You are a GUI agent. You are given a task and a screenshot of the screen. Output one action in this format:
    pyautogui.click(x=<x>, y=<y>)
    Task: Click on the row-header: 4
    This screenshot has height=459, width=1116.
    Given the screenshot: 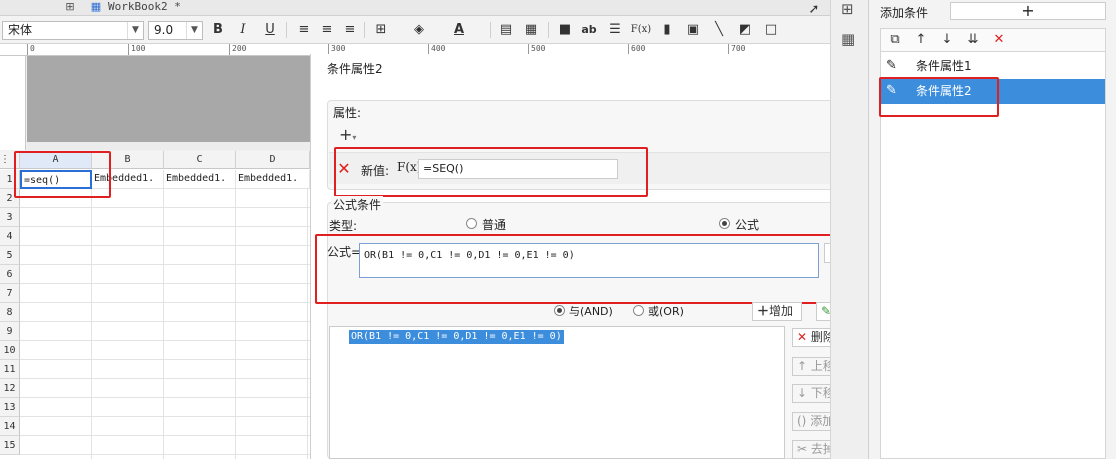 What is the action you would take?
    pyautogui.click(x=10, y=236)
    